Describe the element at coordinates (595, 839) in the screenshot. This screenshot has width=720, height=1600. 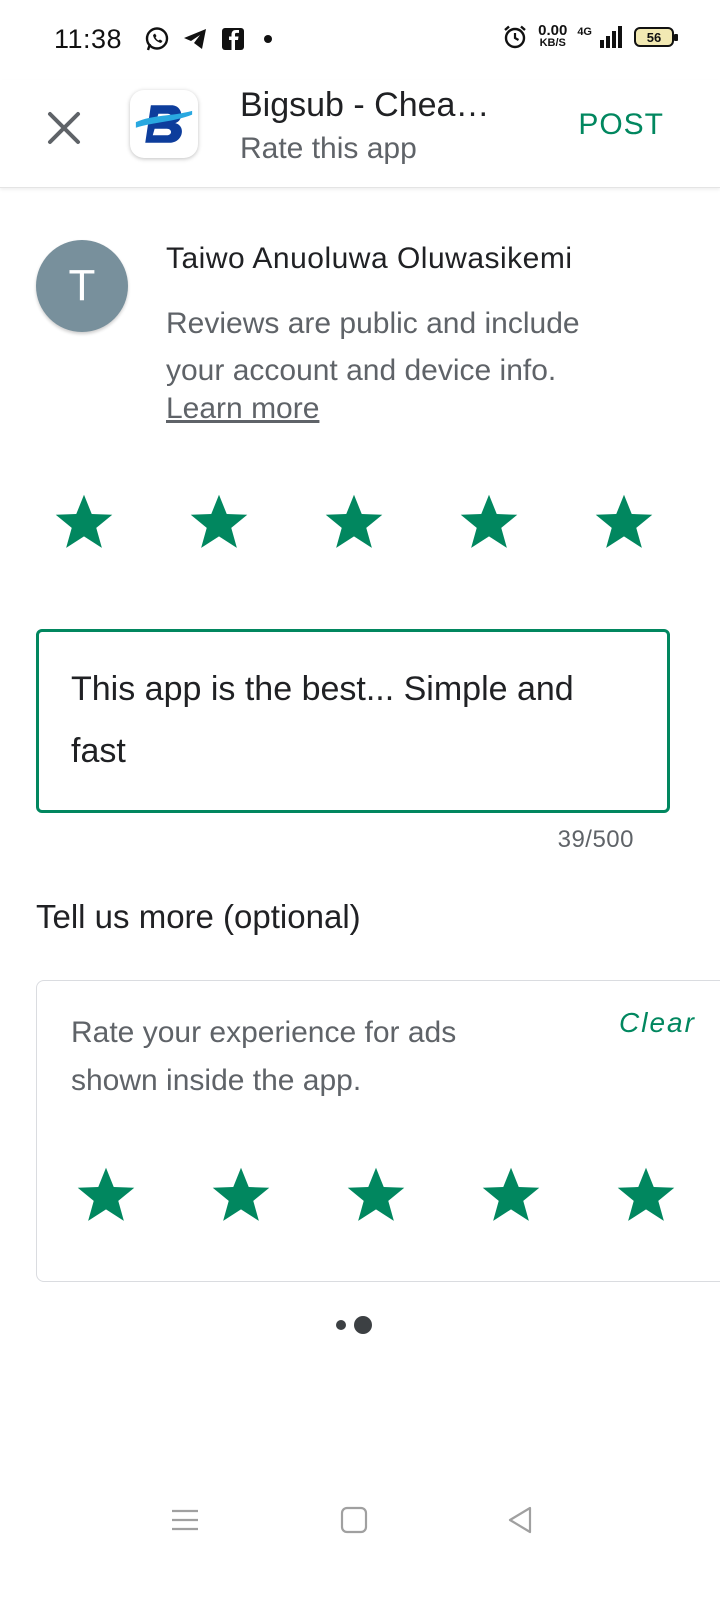
I see `character-count: 39/500` at that location.